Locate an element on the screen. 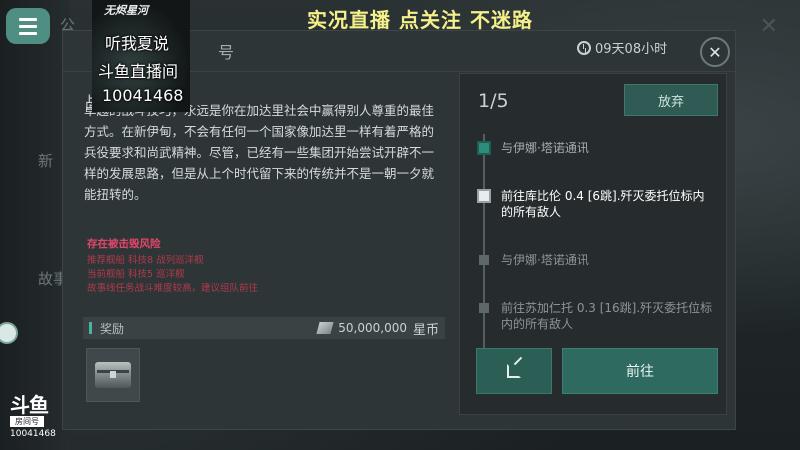 Image resolution: width=800 pixels, height=450 pixels. mission-title: 号 is located at coordinates (226, 52).